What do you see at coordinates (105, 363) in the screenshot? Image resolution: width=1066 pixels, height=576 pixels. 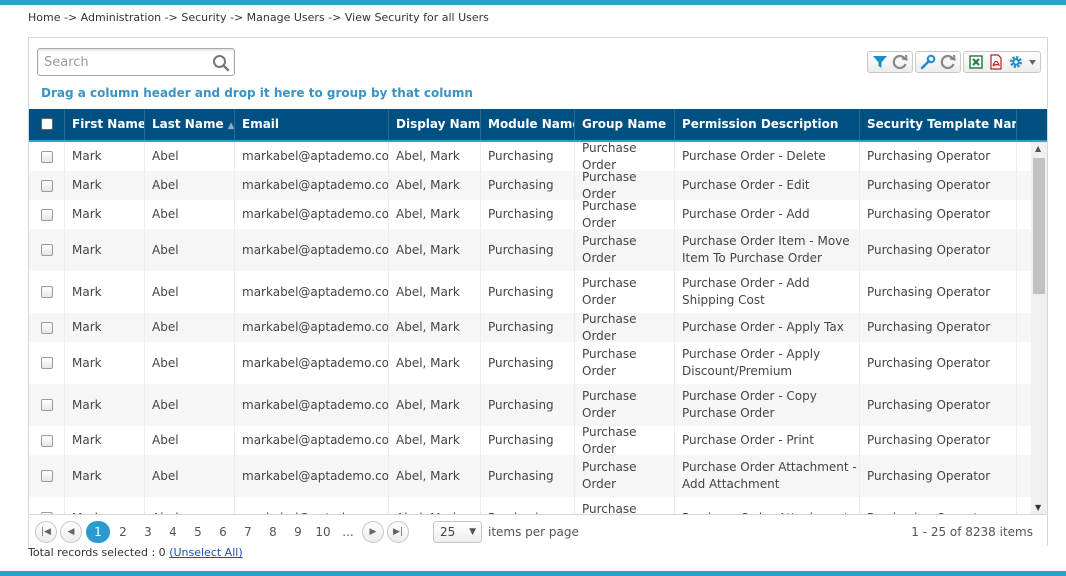 I see `cell-first-name: Mark` at bounding box center [105, 363].